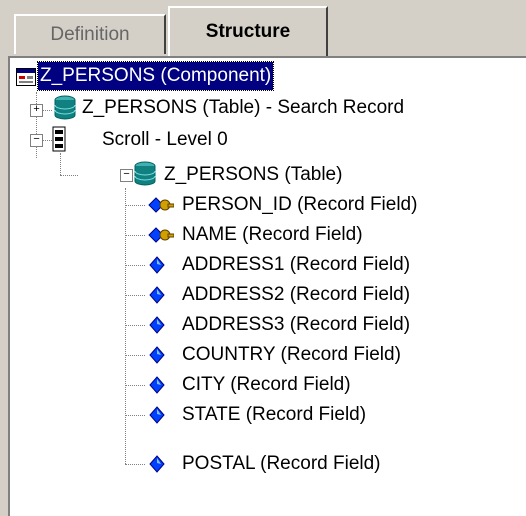 The image size is (526, 516). I want to click on tree-node-label: Scroll - Level 0, so click(165, 139).